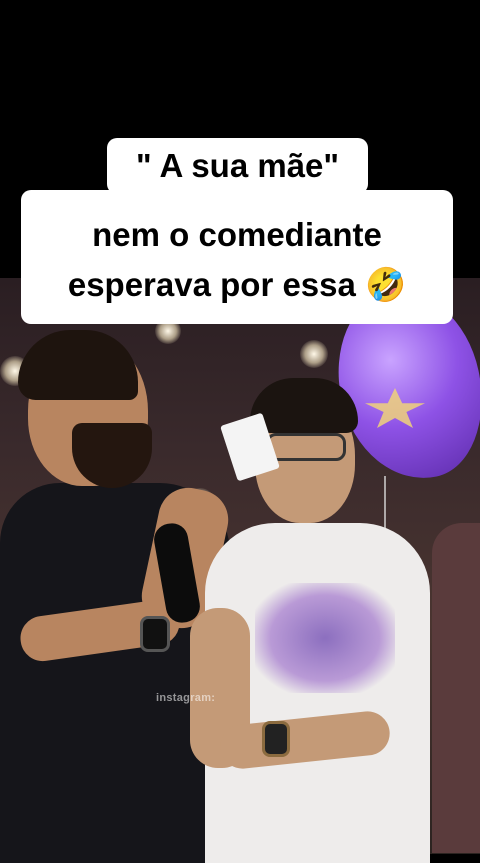  I want to click on caption-box: nem o comediante esperava por essa 🤣, so click(237, 257).